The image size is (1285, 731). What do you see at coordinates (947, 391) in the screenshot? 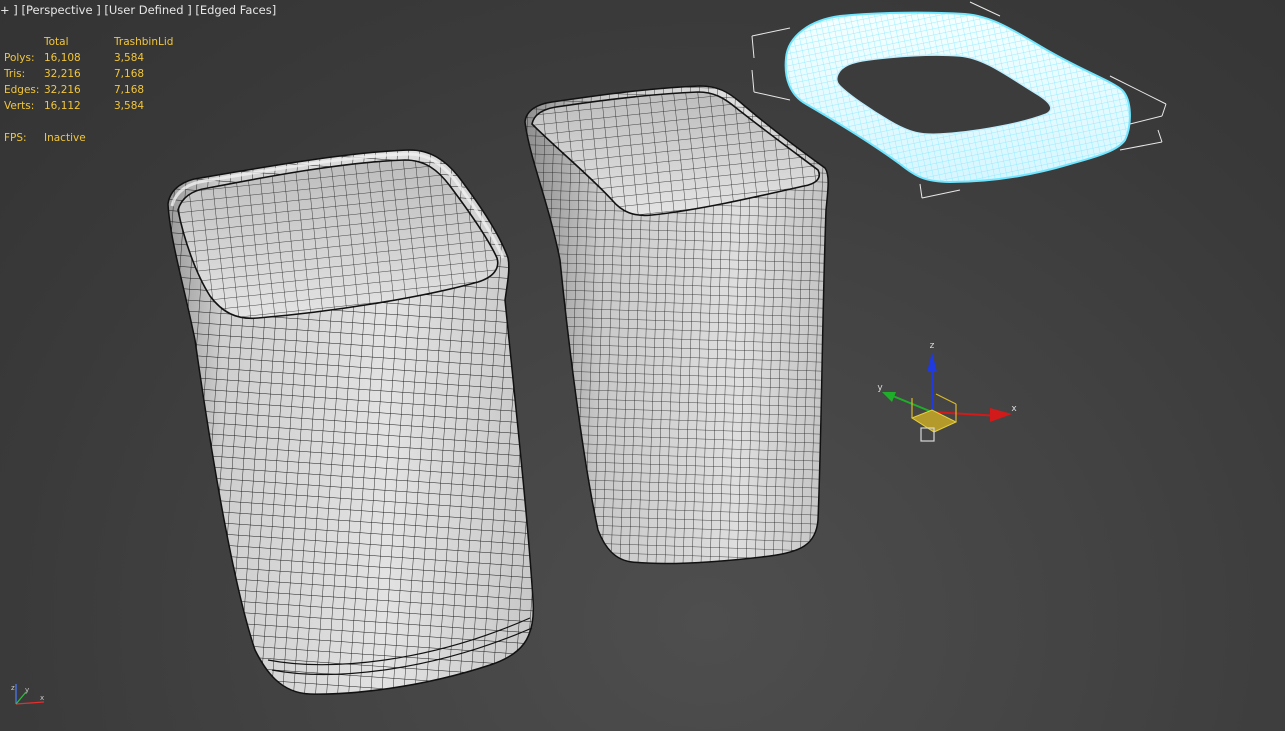
I see `transform-gizmo: z y x` at bounding box center [947, 391].